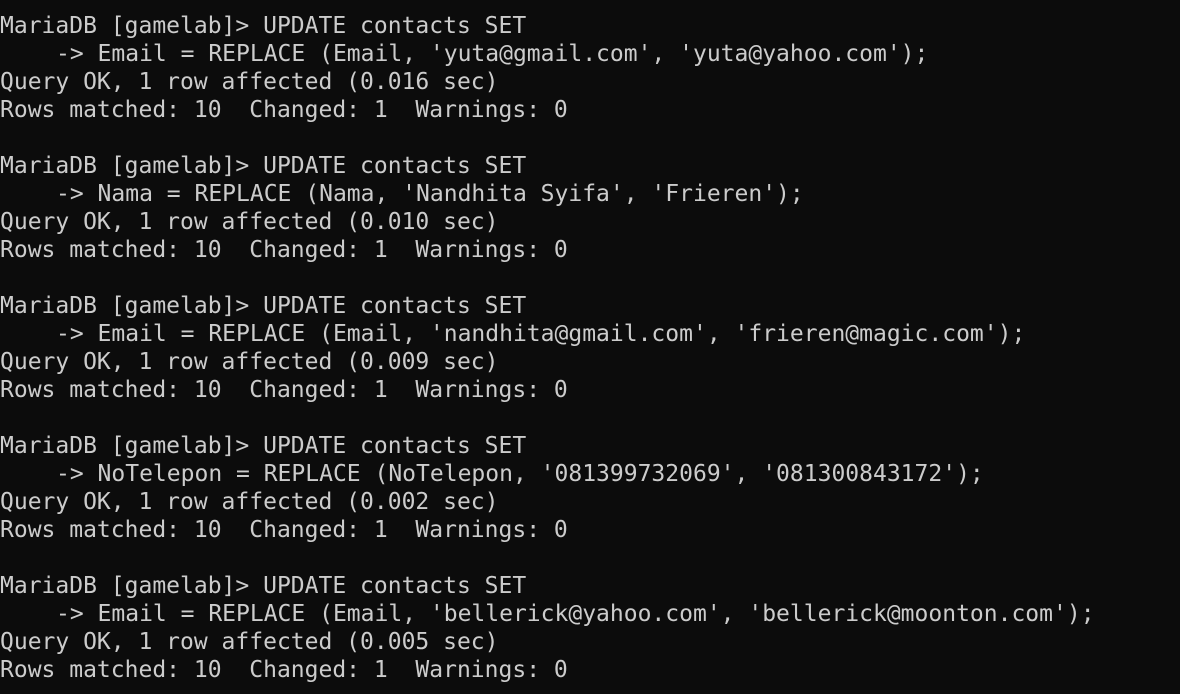  I want to click on query-result-line: Query OK, 1 row affected (0.002 sec), so click(249, 502).